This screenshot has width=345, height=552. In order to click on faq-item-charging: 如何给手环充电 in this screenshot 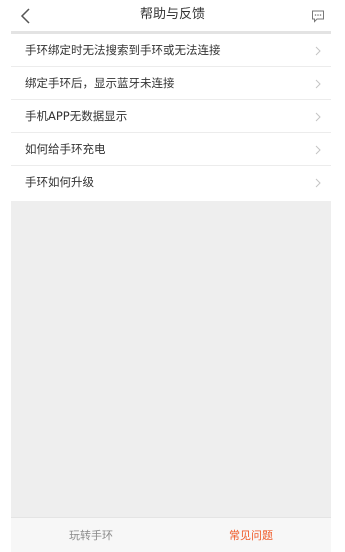, I will do `click(171, 149)`.